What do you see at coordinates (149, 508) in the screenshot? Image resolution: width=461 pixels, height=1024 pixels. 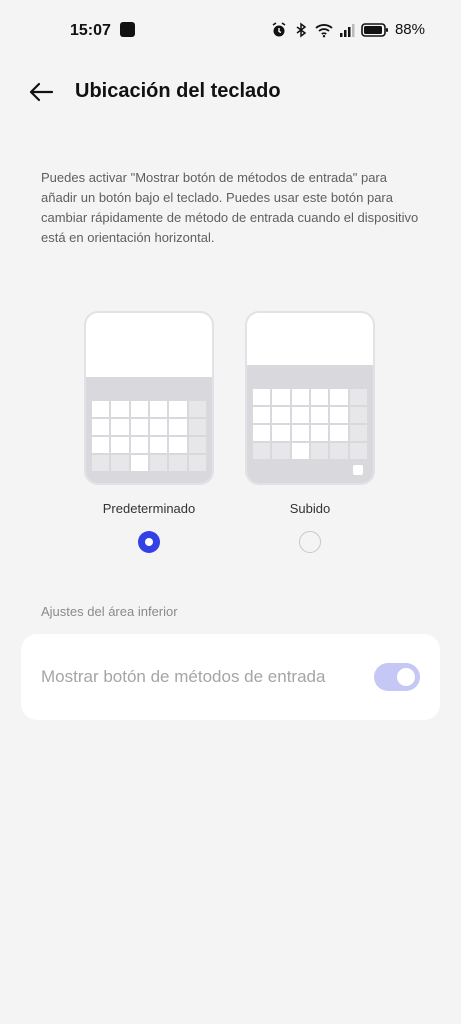 I see `option-default-label: Predeterminado` at bounding box center [149, 508].